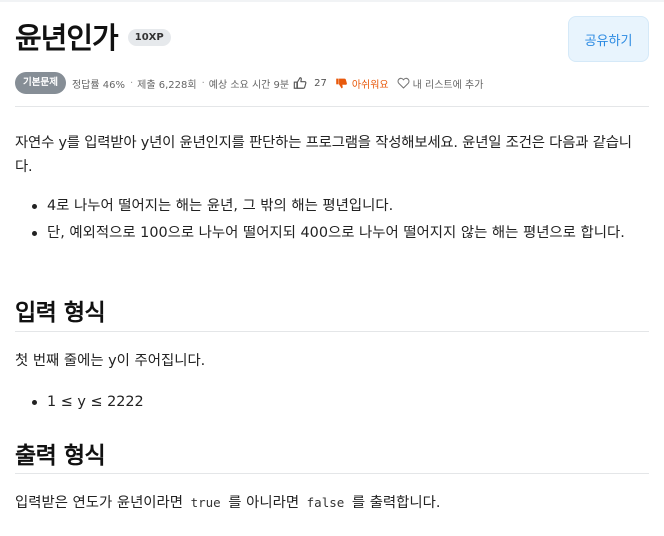 This screenshot has width=664, height=536. Describe the element at coordinates (332, 106) in the screenshot. I see `header-divider` at that location.